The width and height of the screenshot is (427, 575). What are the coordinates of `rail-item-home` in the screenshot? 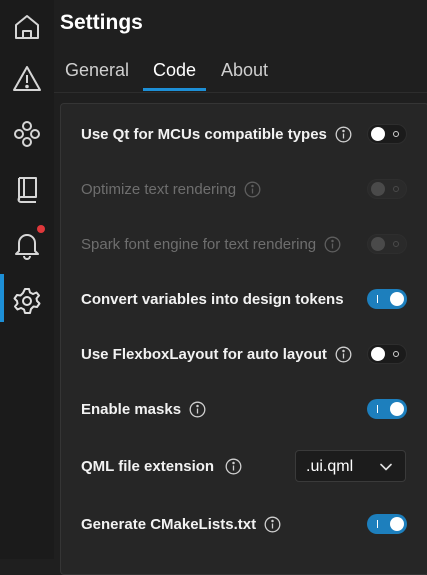 It's located at (27, 27).